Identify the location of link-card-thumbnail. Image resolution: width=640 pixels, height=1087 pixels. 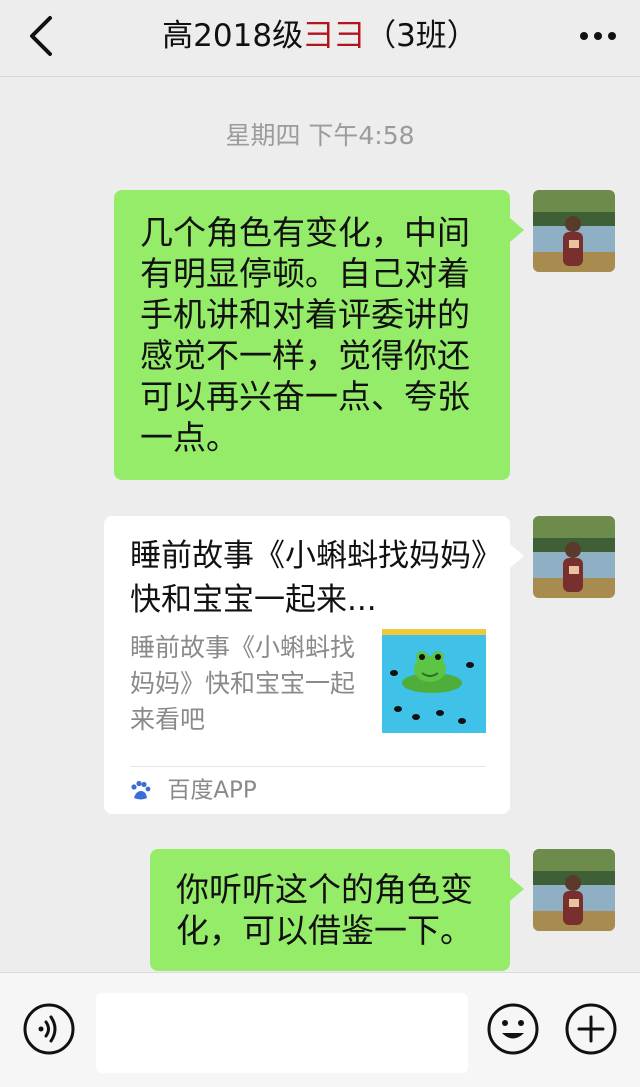
(434, 681).